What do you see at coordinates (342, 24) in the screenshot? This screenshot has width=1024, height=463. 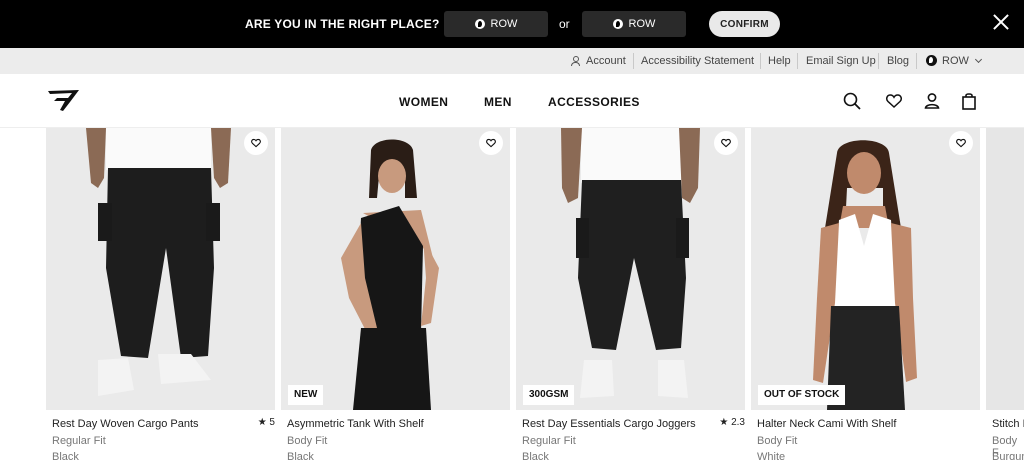 I see `region-question: ARE YOU IN THE RIGHT PLACE?` at bounding box center [342, 24].